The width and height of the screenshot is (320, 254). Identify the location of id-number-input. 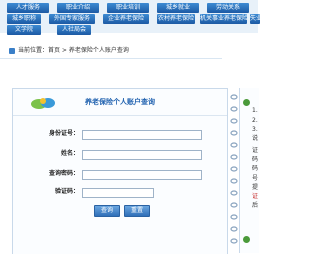
(142, 135).